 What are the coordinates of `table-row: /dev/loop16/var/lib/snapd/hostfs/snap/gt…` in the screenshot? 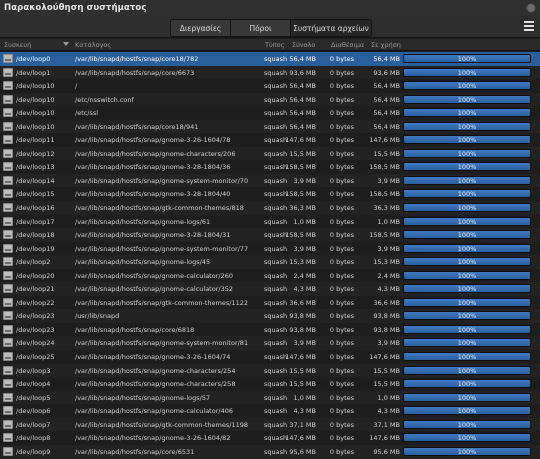 It's located at (270, 208).